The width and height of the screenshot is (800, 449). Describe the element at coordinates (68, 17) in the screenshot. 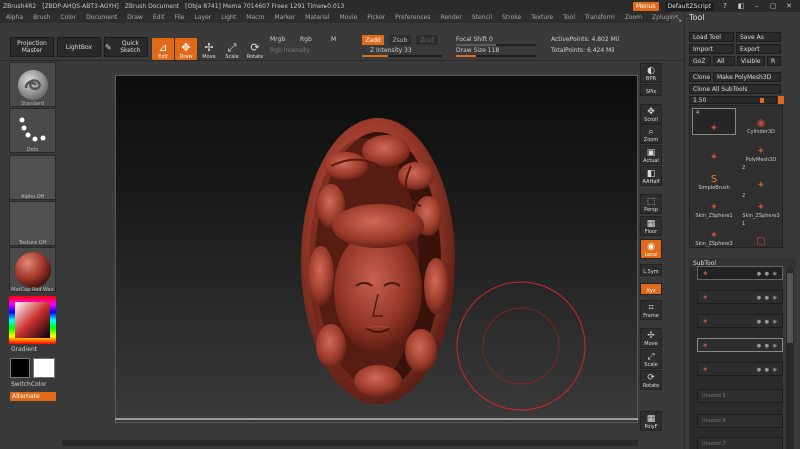

I see `menu-color: Color` at that location.